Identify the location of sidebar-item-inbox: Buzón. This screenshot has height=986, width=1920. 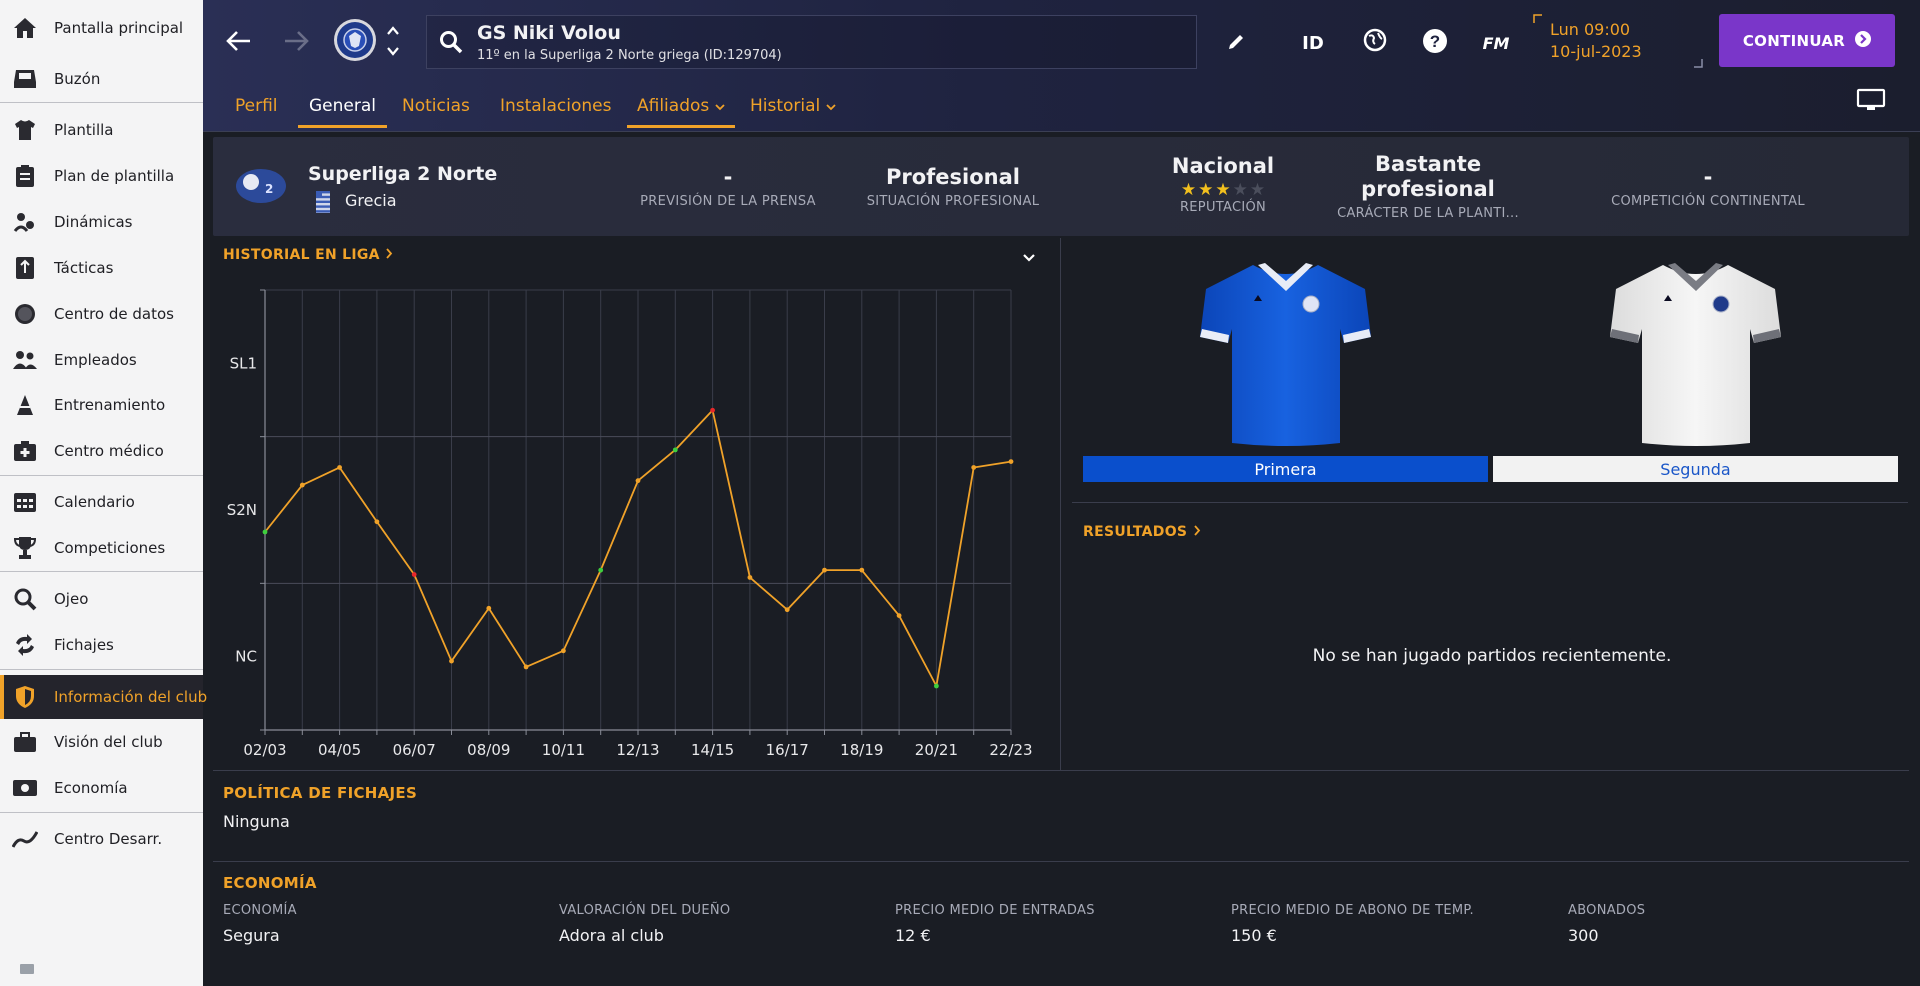
(101, 79).